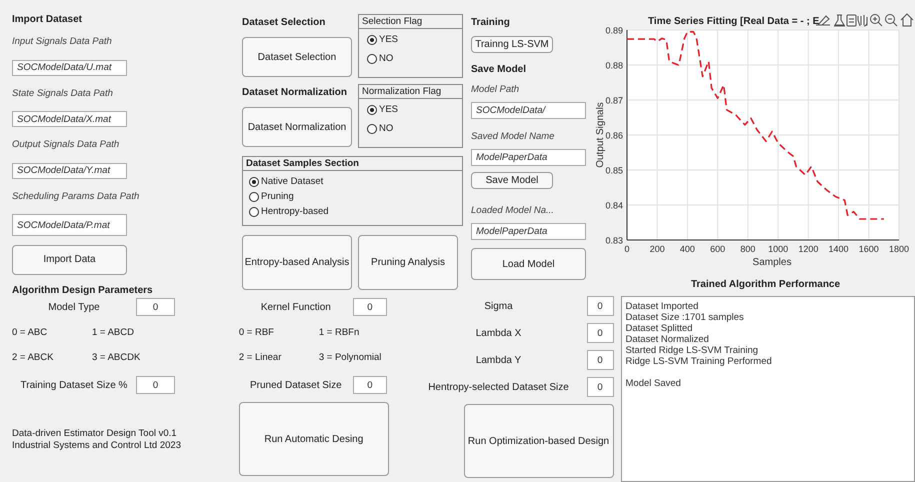 The image size is (915, 482). Describe the element at coordinates (63, 94) in the screenshot. I see `field-label: State Signals Data Path` at that location.